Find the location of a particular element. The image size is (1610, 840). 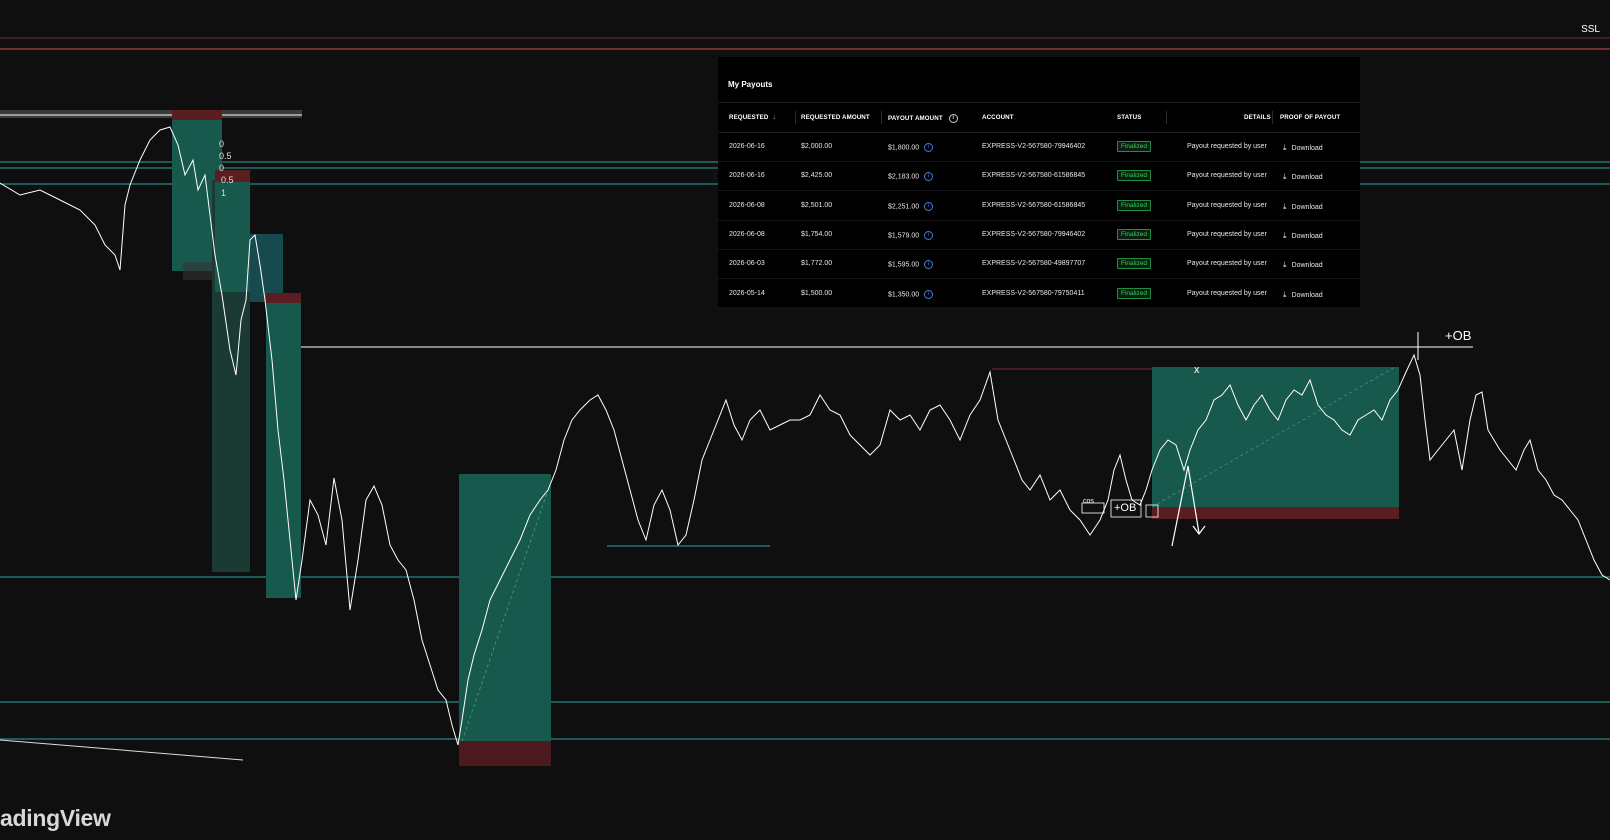

account-id: EXPRESS-V2-567580-49897707 is located at coordinates (1034, 264).